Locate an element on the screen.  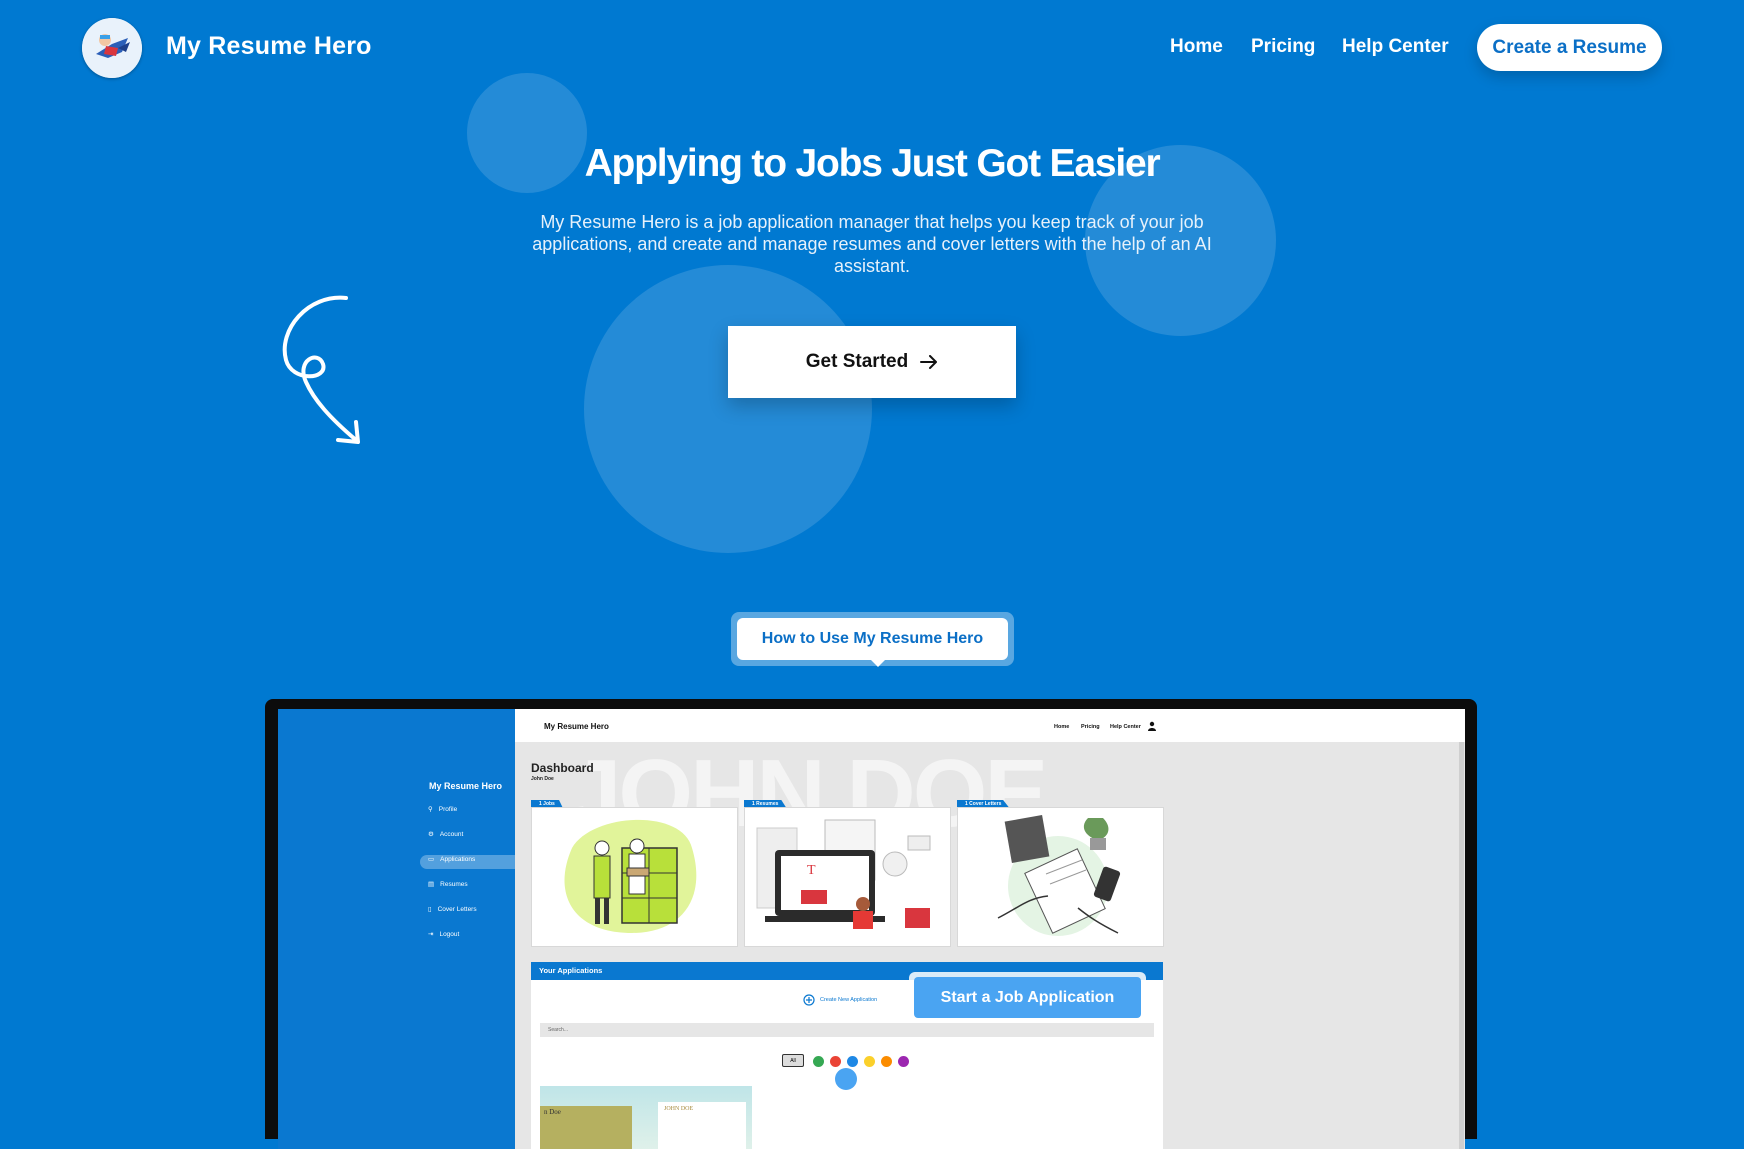
curved-arrow-icon is located at coordinates (321, 369).